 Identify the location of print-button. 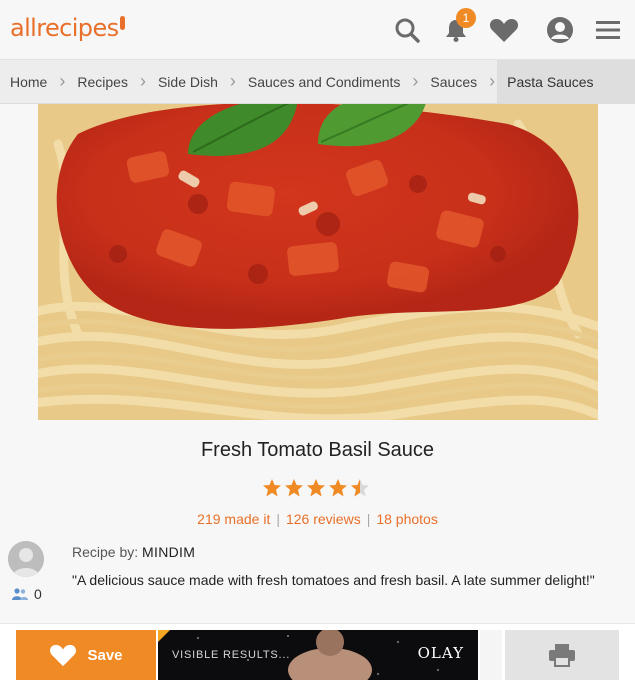
(562, 655).